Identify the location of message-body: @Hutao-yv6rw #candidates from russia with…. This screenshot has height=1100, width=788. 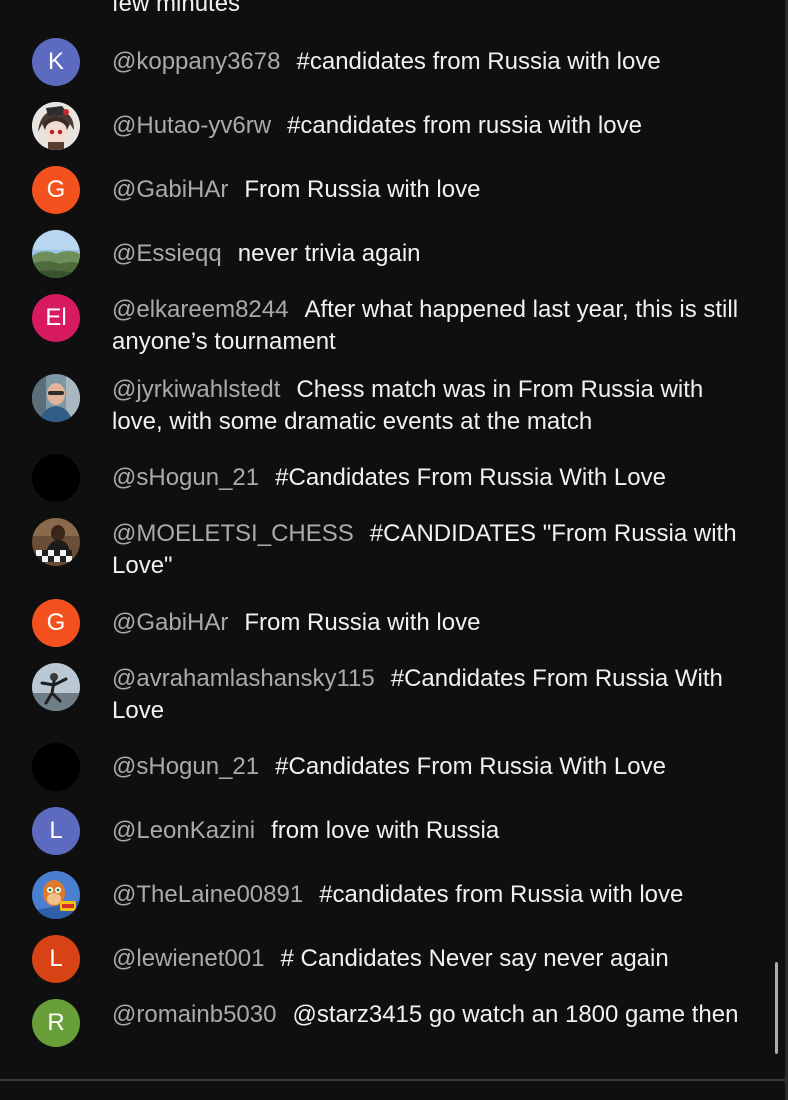
(427, 126).